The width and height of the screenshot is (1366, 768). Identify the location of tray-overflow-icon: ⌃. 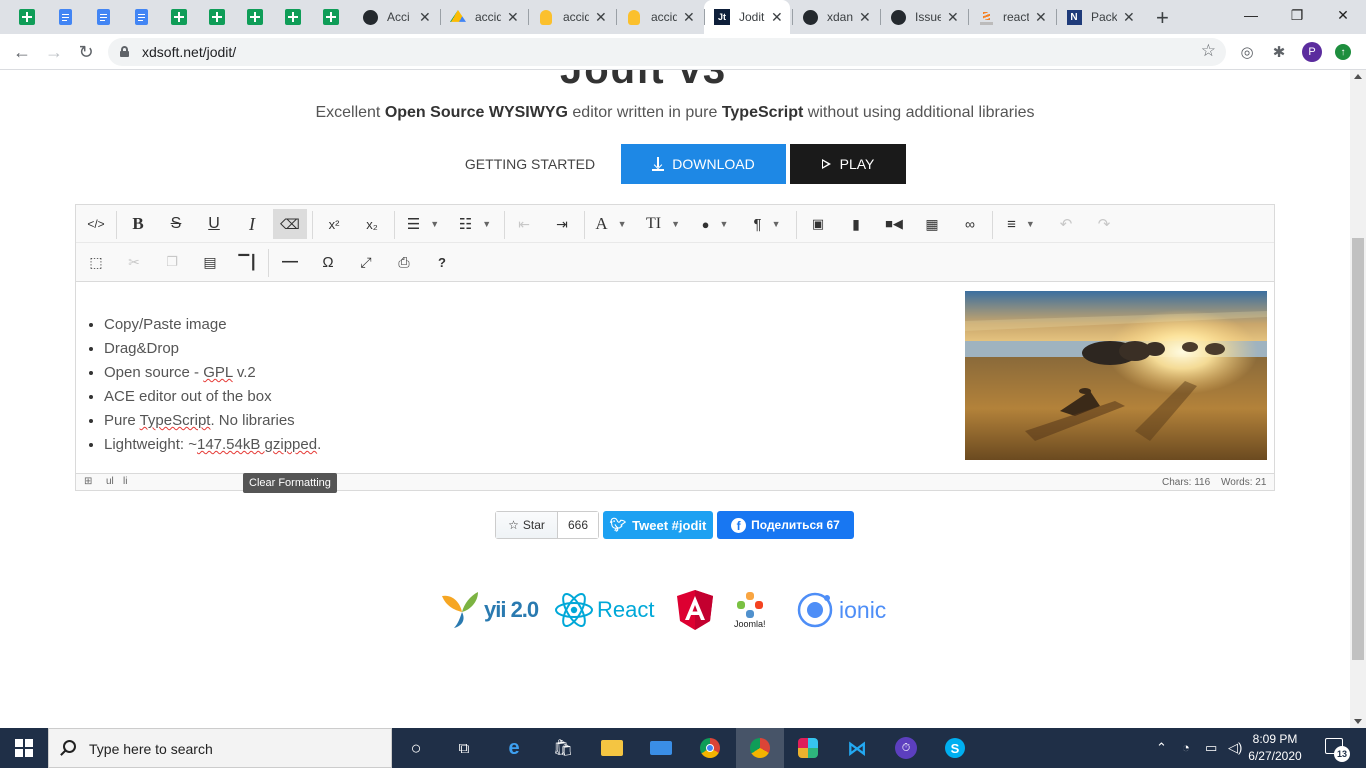
(1161, 748).